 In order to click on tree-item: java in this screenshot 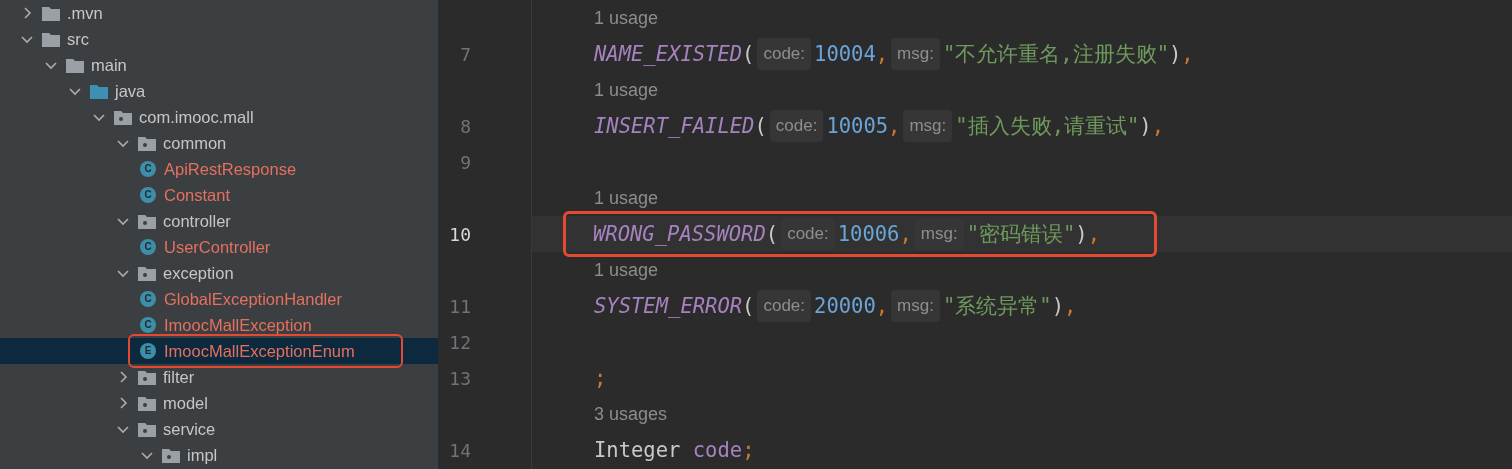, I will do `click(130, 91)`.